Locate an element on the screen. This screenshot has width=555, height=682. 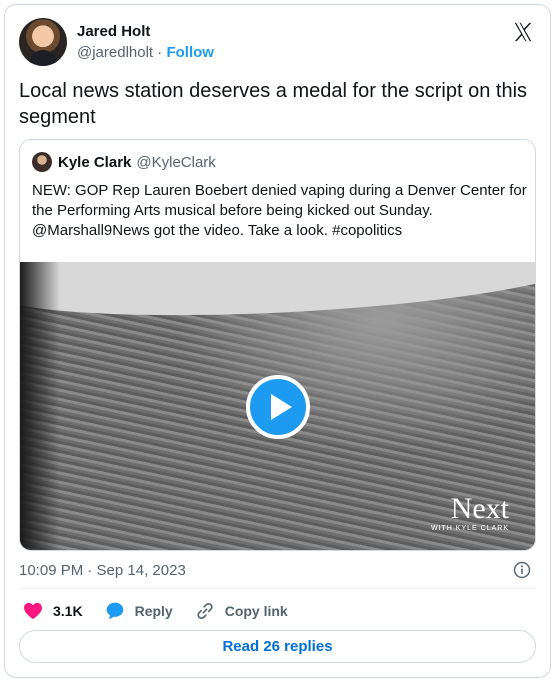
play-button is located at coordinates (278, 407).